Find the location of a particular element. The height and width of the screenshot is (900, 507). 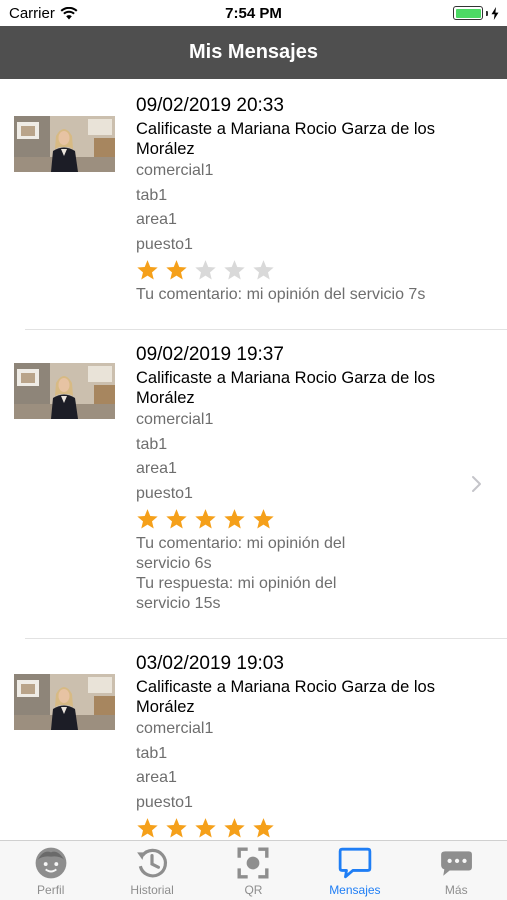

status-right is located at coordinates (476, 13).